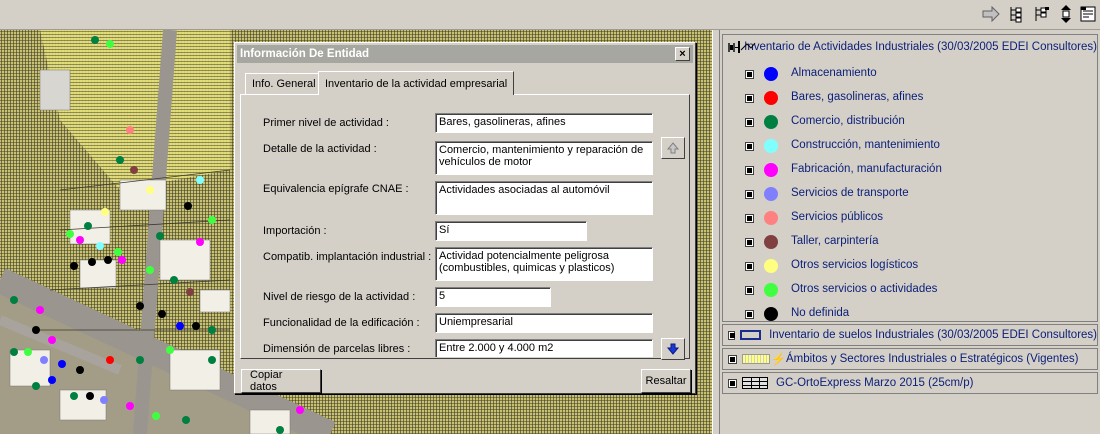  What do you see at coordinates (337, 349) in the screenshot?
I see `field-label-dimension: Dimensión de parcelas libres :` at bounding box center [337, 349].